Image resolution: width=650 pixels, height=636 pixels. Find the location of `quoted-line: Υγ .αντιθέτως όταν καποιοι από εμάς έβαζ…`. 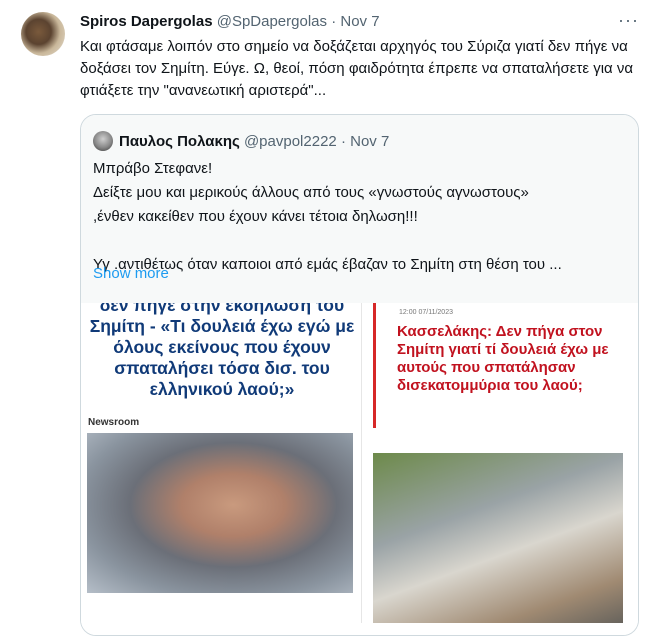

quoted-line: Υγ .αντιθέτως όταν καποιοι από εμάς έβαζ… is located at coordinates (327, 264).